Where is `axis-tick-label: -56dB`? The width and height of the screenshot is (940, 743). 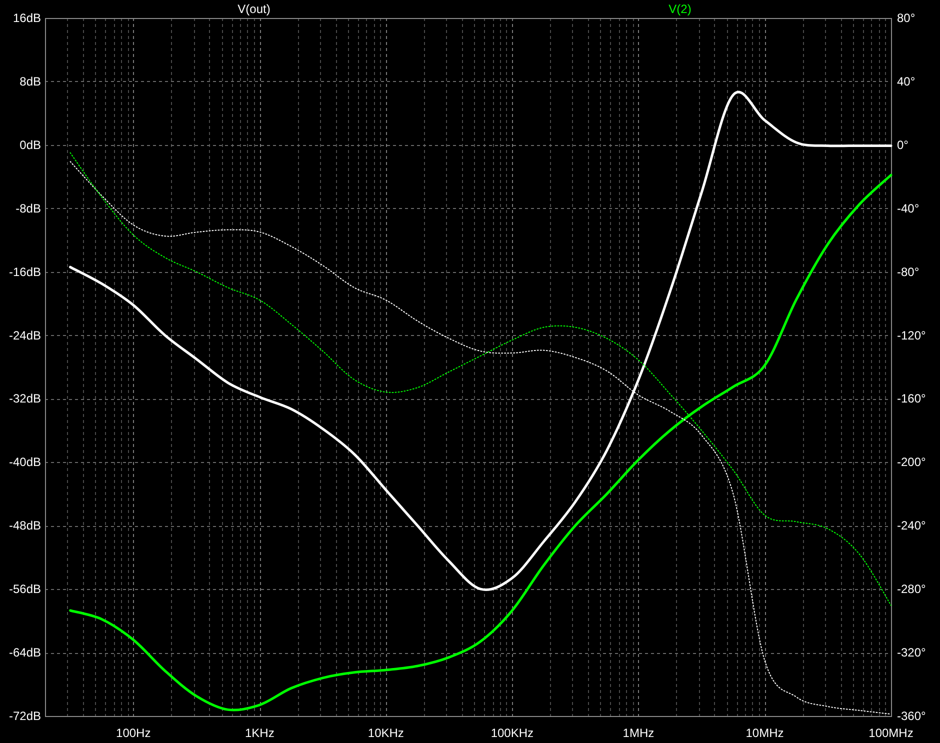 axis-tick-label: -56dB is located at coordinates (24, 589).